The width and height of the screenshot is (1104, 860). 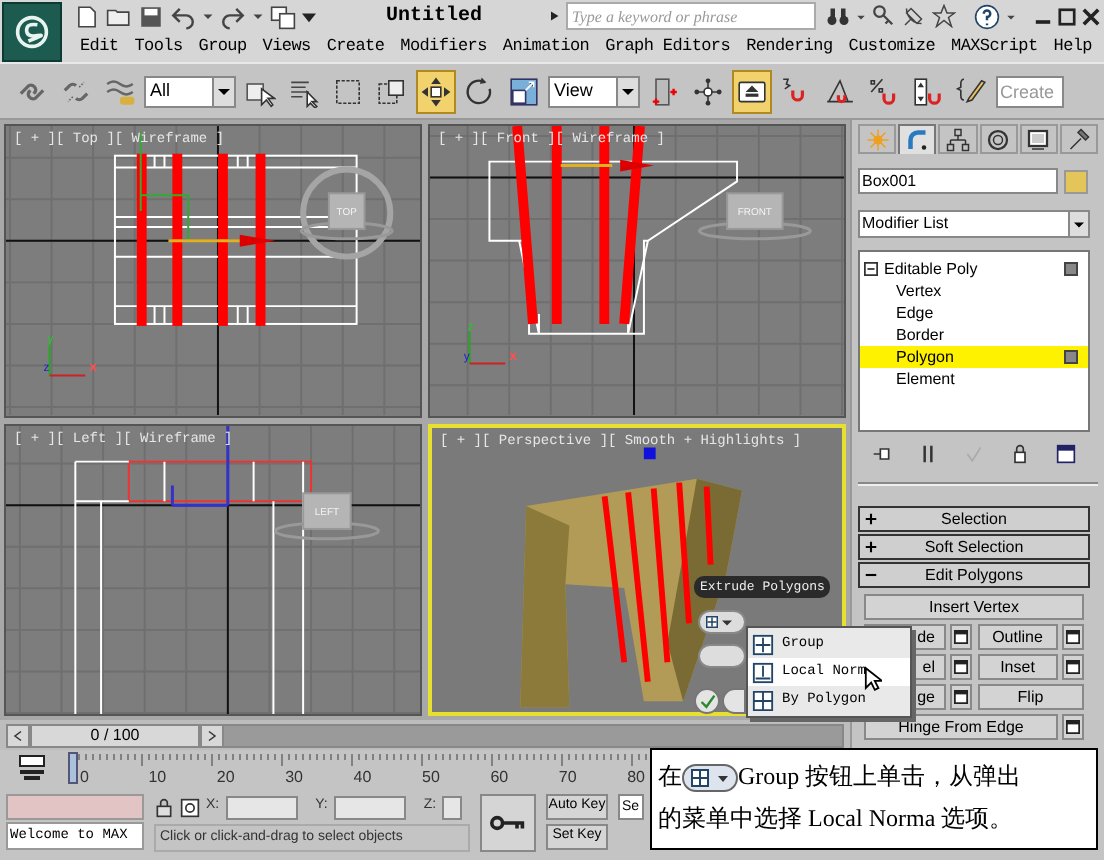 What do you see at coordinates (546, 47) in the screenshot?
I see `menu-item: Animation` at bounding box center [546, 47].